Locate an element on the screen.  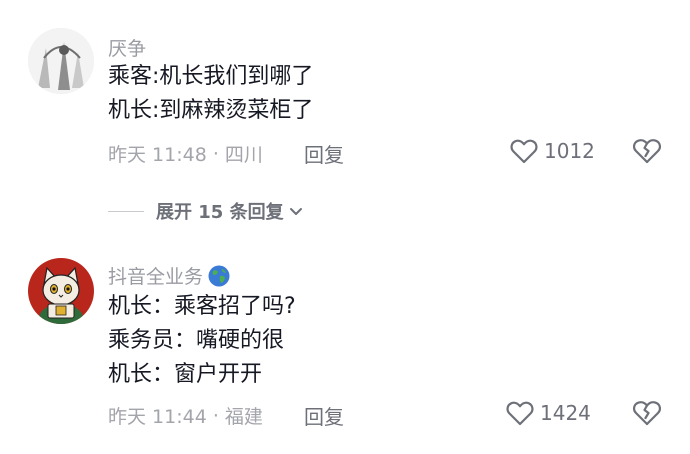
like-button: 1424 is located at coordinates (548, 413).